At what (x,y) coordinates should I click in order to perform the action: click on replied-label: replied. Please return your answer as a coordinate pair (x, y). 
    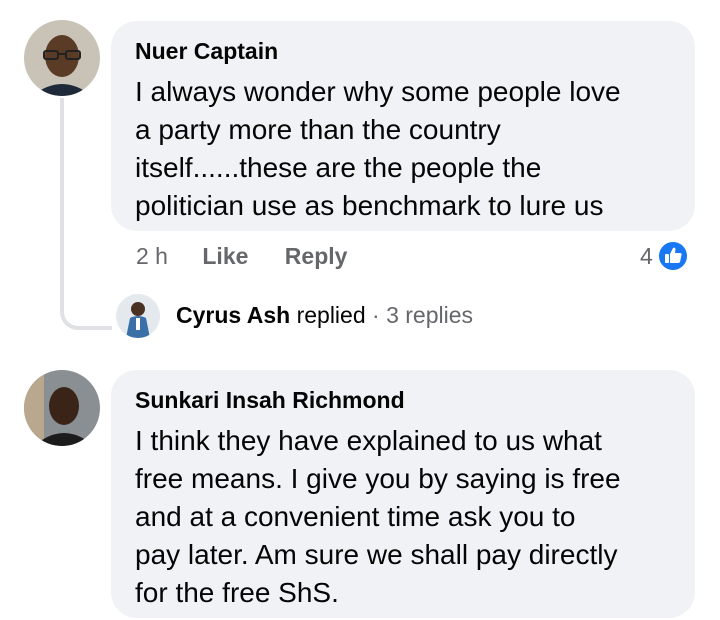
    Looking at the image, I should click on (331, 315).